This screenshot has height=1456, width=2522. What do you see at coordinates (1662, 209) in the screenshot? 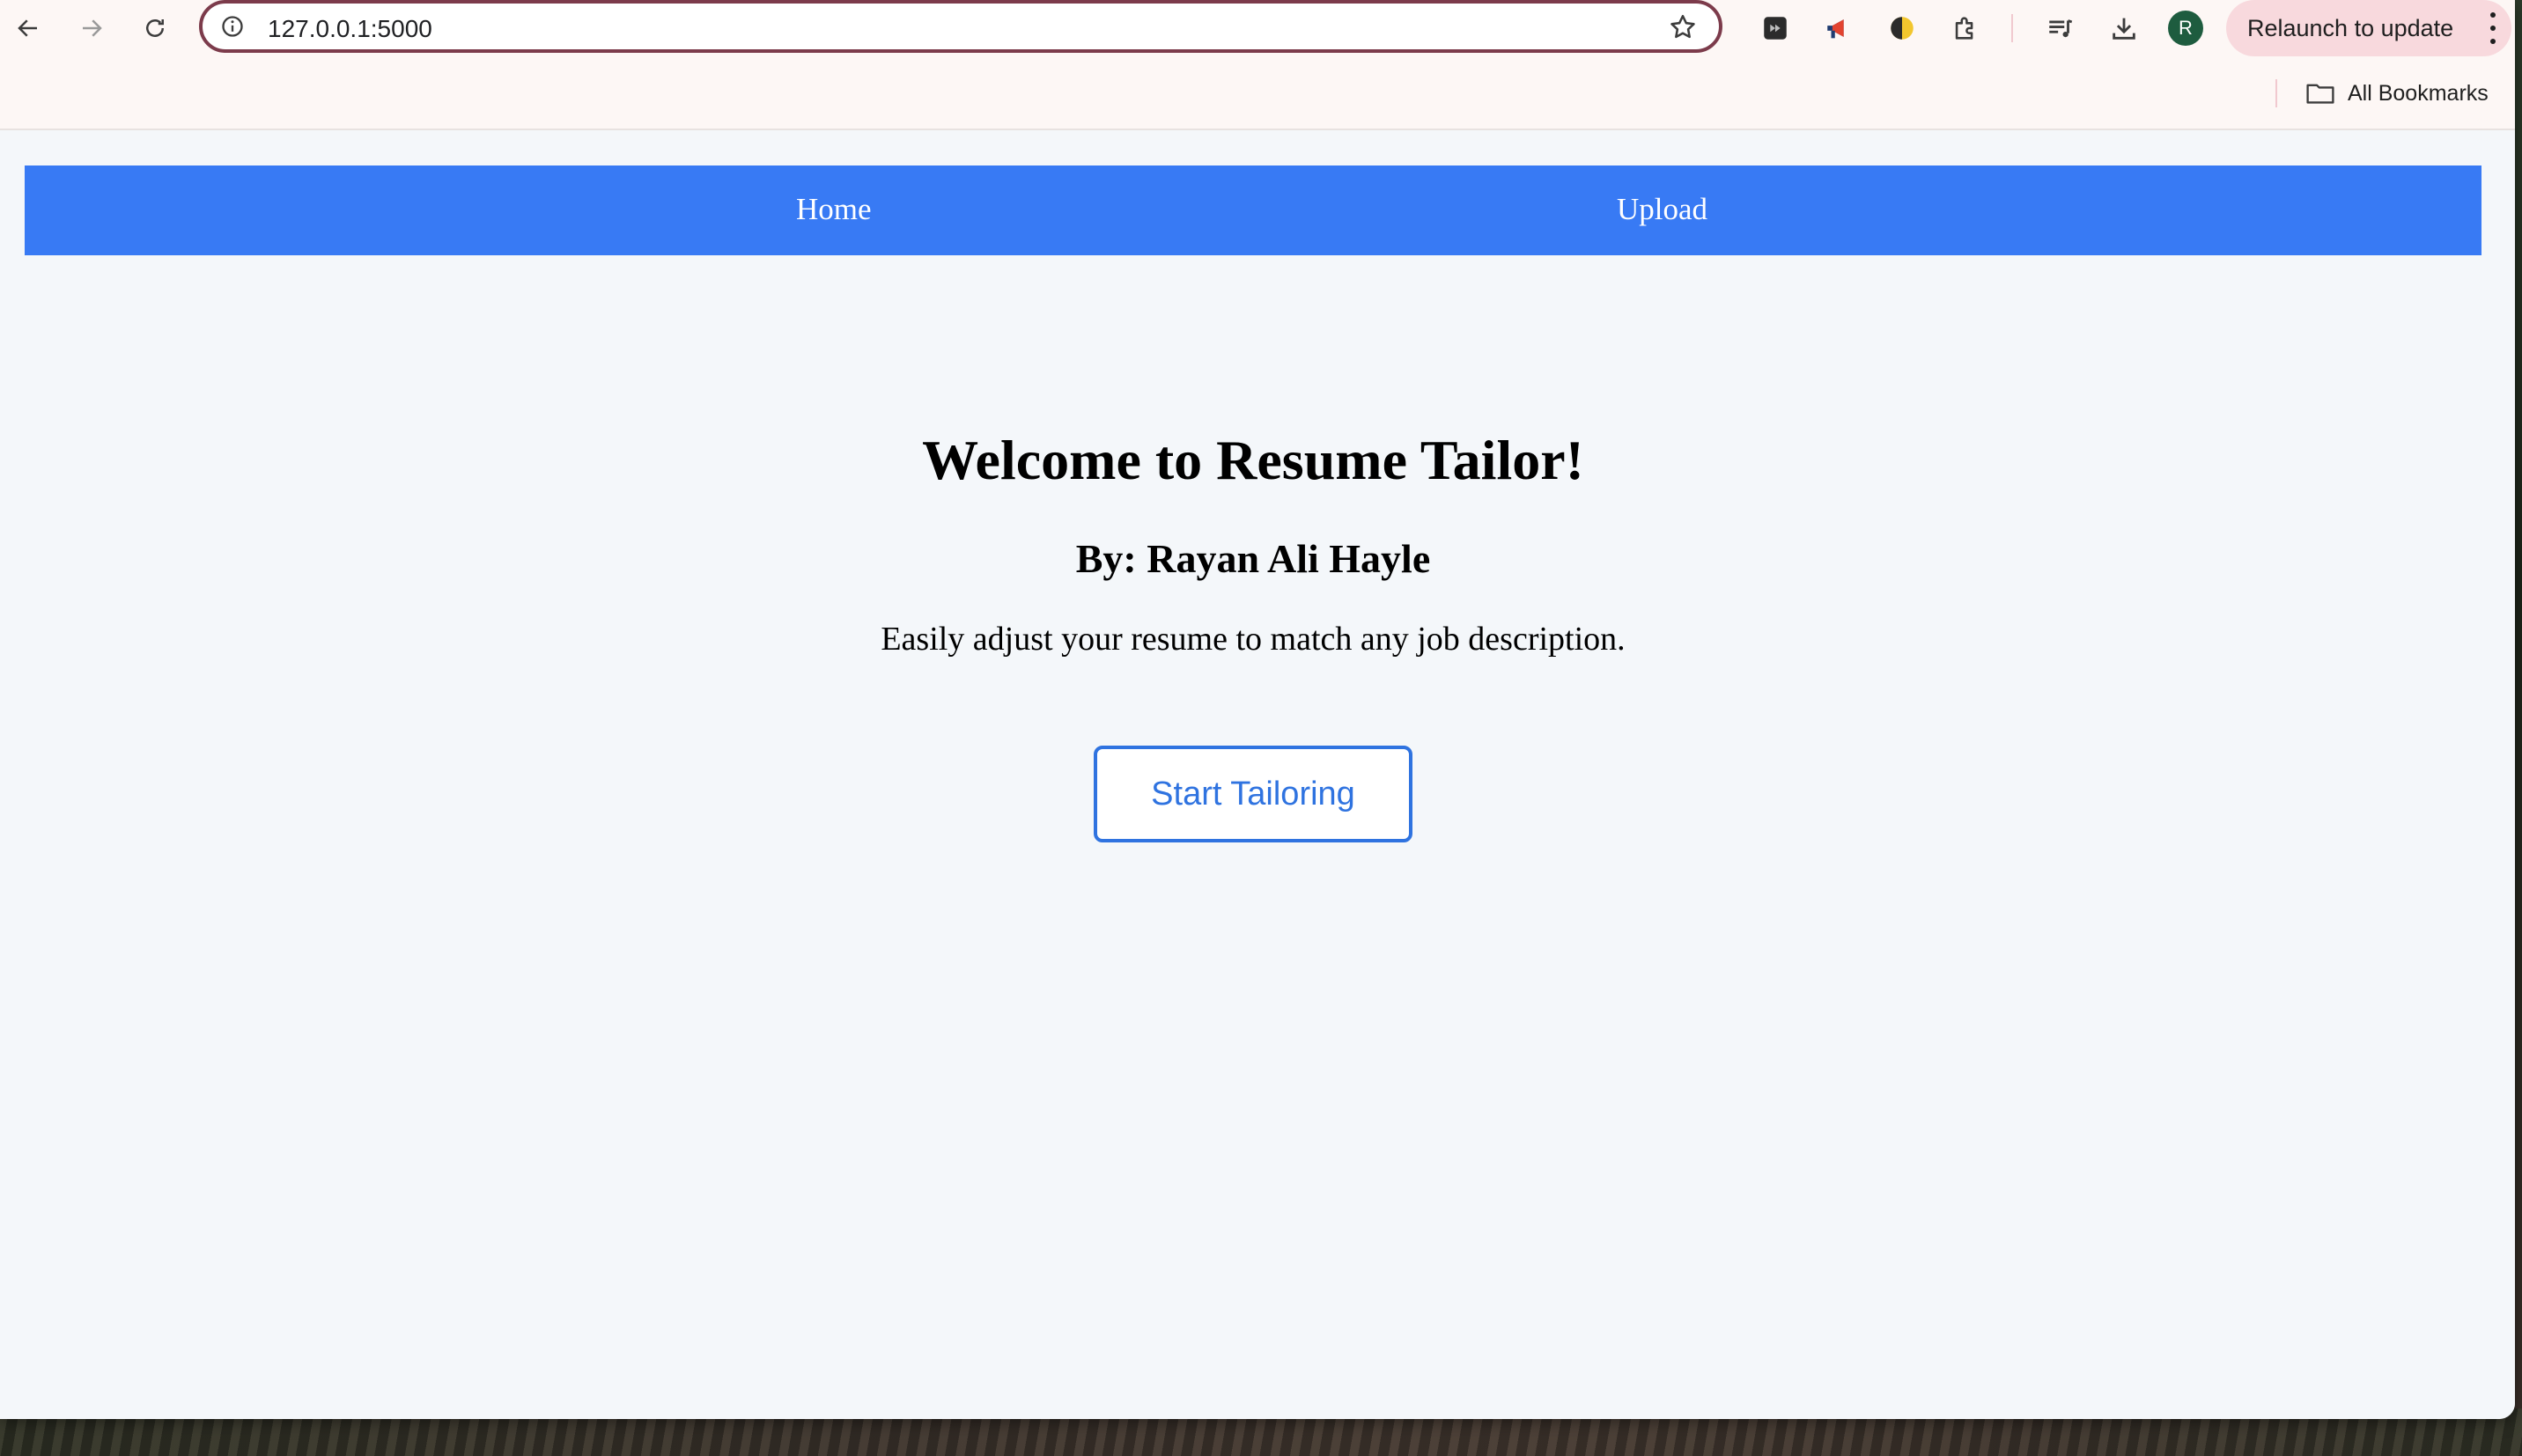
I see `nav-link-upload: Upload` at bounding box center [1662, 209].